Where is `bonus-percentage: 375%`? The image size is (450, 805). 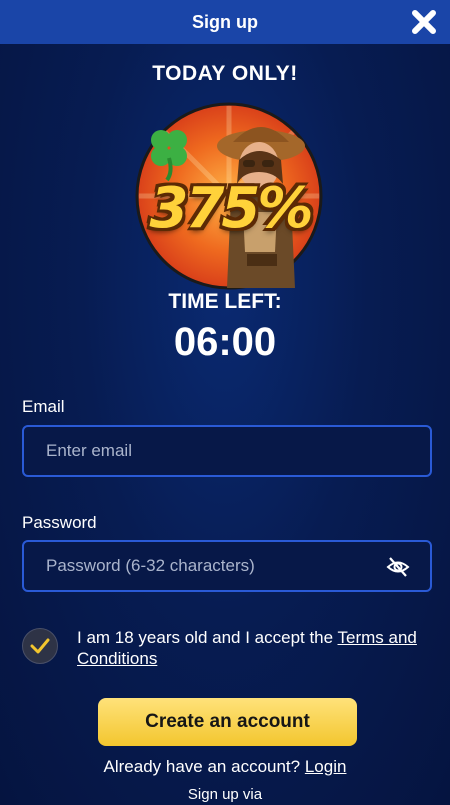 bonus-percentage: 375% is located at coordinates (231, 208).